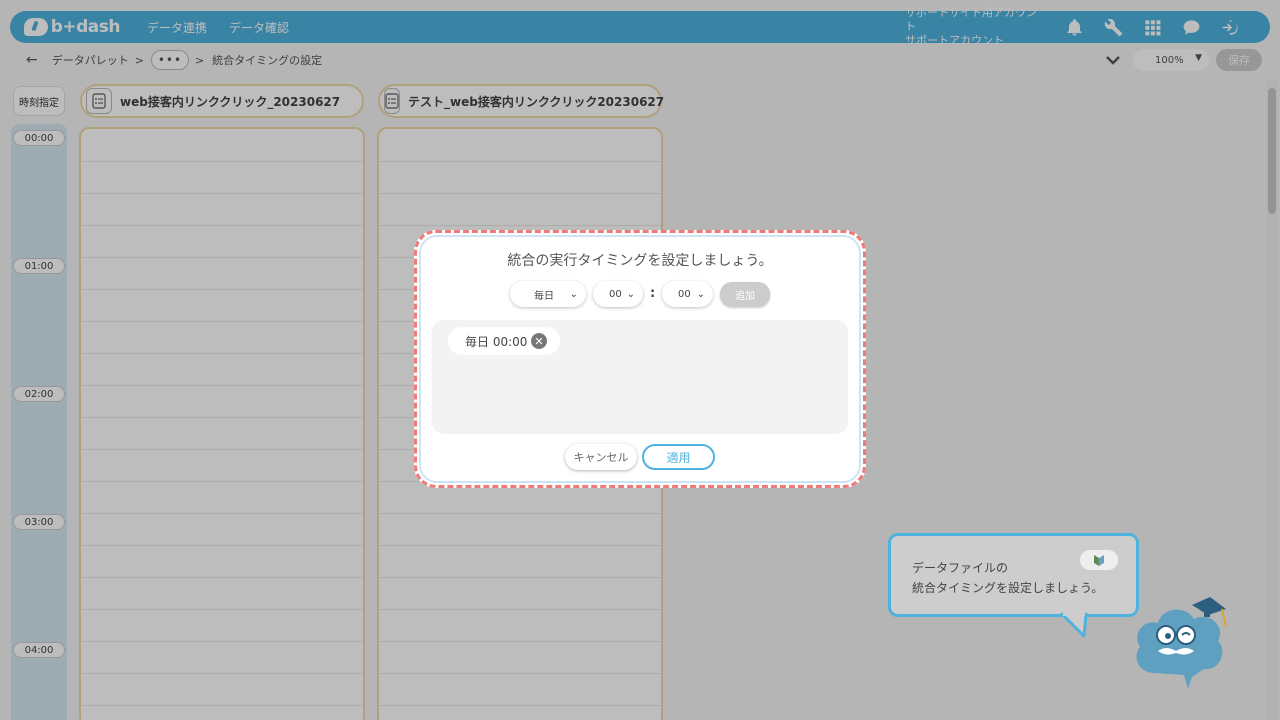 Image resolution: width=1280 pixels, height=720 pixels. What do you see at coordinates (1180, 643) in the screenshot?
I see `mascot-cloud-icon` at bounding box center [1180, 643].